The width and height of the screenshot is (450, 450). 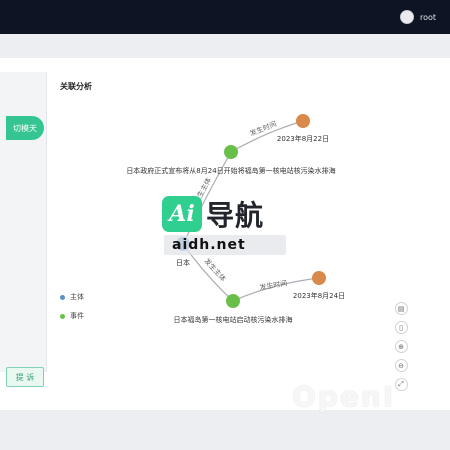 I want to click on edge-label-subject-2: 发生主体, so click(x=215, y=269).